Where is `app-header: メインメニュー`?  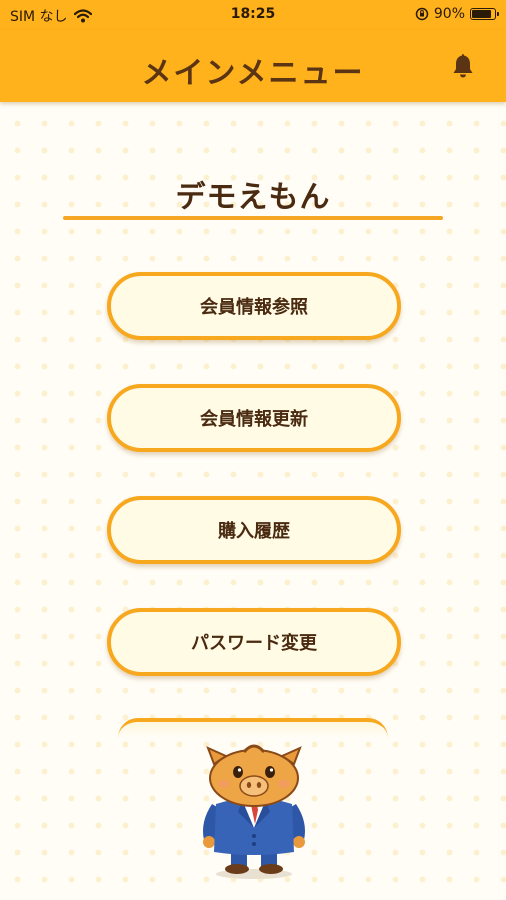 app-header: メインメニュー is located at coordinates (253, 66).